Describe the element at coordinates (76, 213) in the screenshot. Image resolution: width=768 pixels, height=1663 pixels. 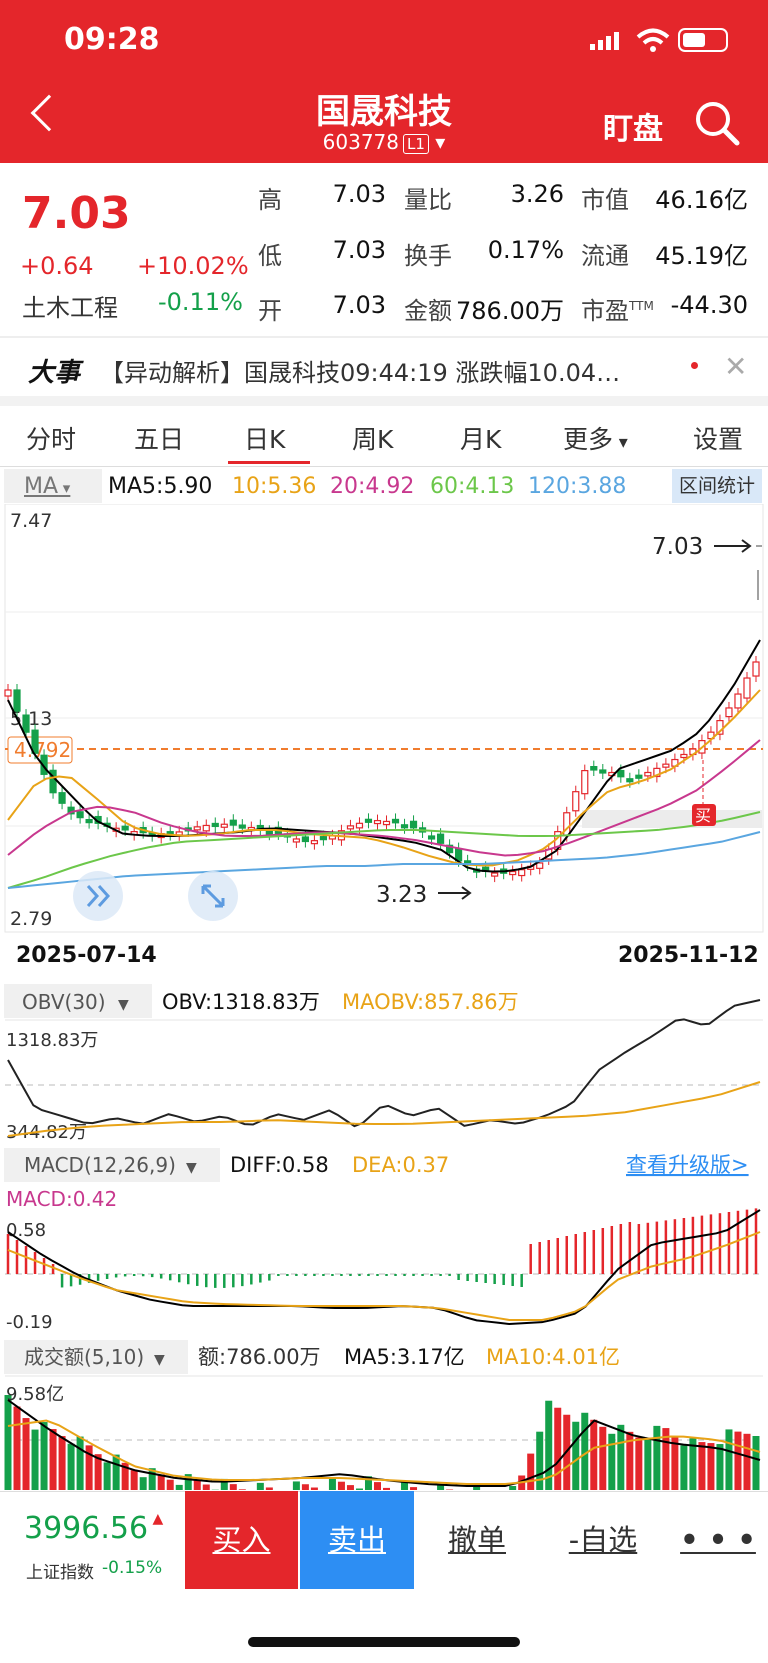
I see `last-price: 7.03` at that location.